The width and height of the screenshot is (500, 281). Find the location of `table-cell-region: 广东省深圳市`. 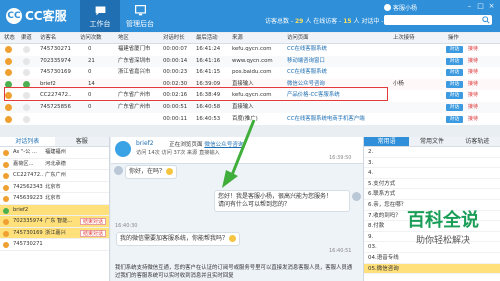

table-cell-region: 广东省深圳市 is located at coordinates (134, 60).